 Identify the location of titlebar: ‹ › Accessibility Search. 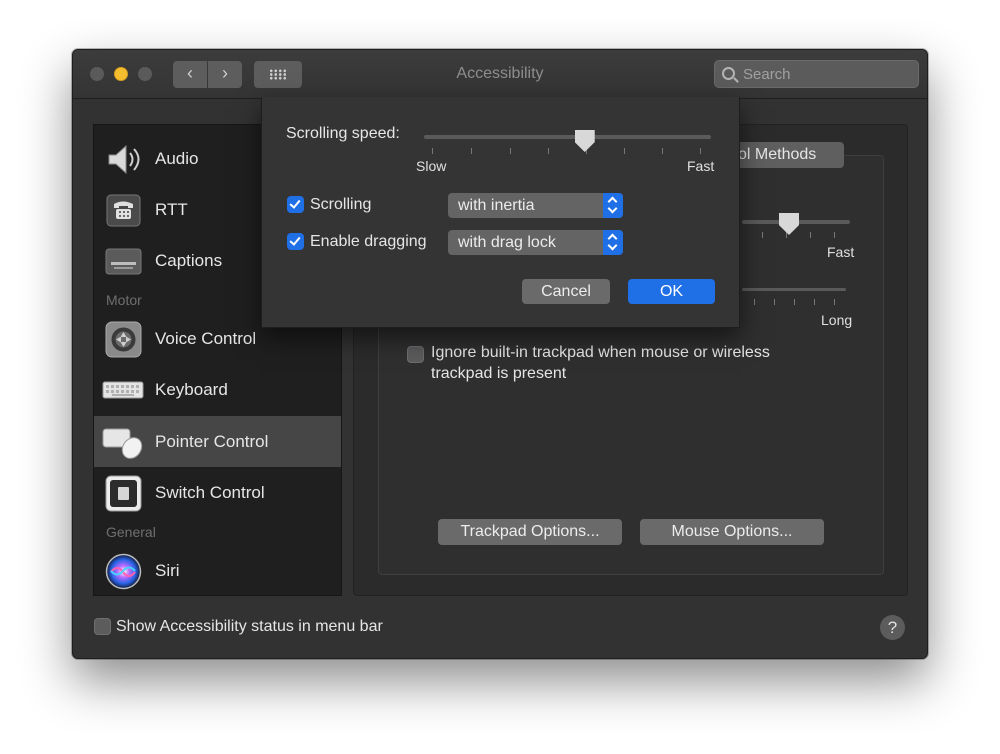
(500, 74).